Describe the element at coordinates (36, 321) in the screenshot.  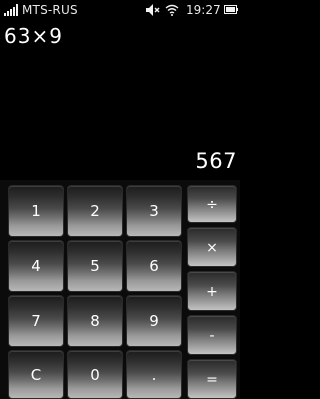
I see `digit-7-button: 7` at that location.